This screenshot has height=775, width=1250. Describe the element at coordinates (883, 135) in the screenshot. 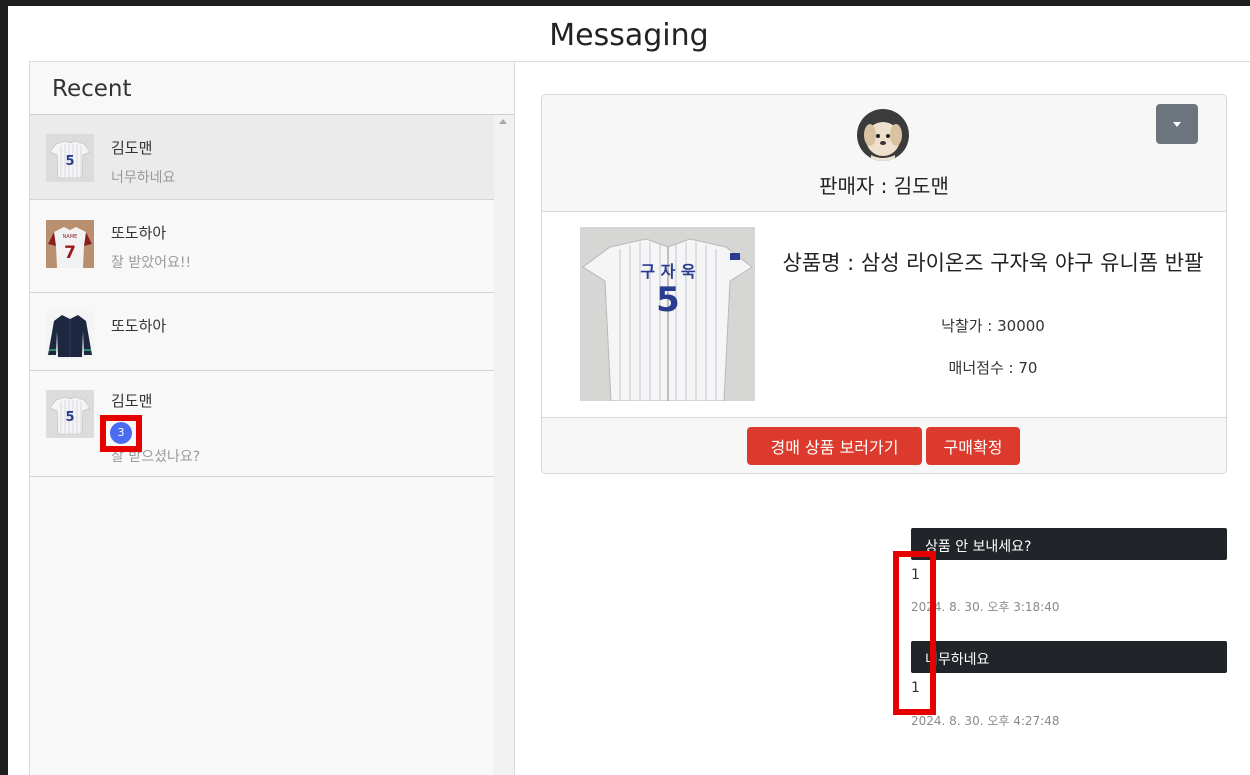

I see `seller-avatar` at that location.